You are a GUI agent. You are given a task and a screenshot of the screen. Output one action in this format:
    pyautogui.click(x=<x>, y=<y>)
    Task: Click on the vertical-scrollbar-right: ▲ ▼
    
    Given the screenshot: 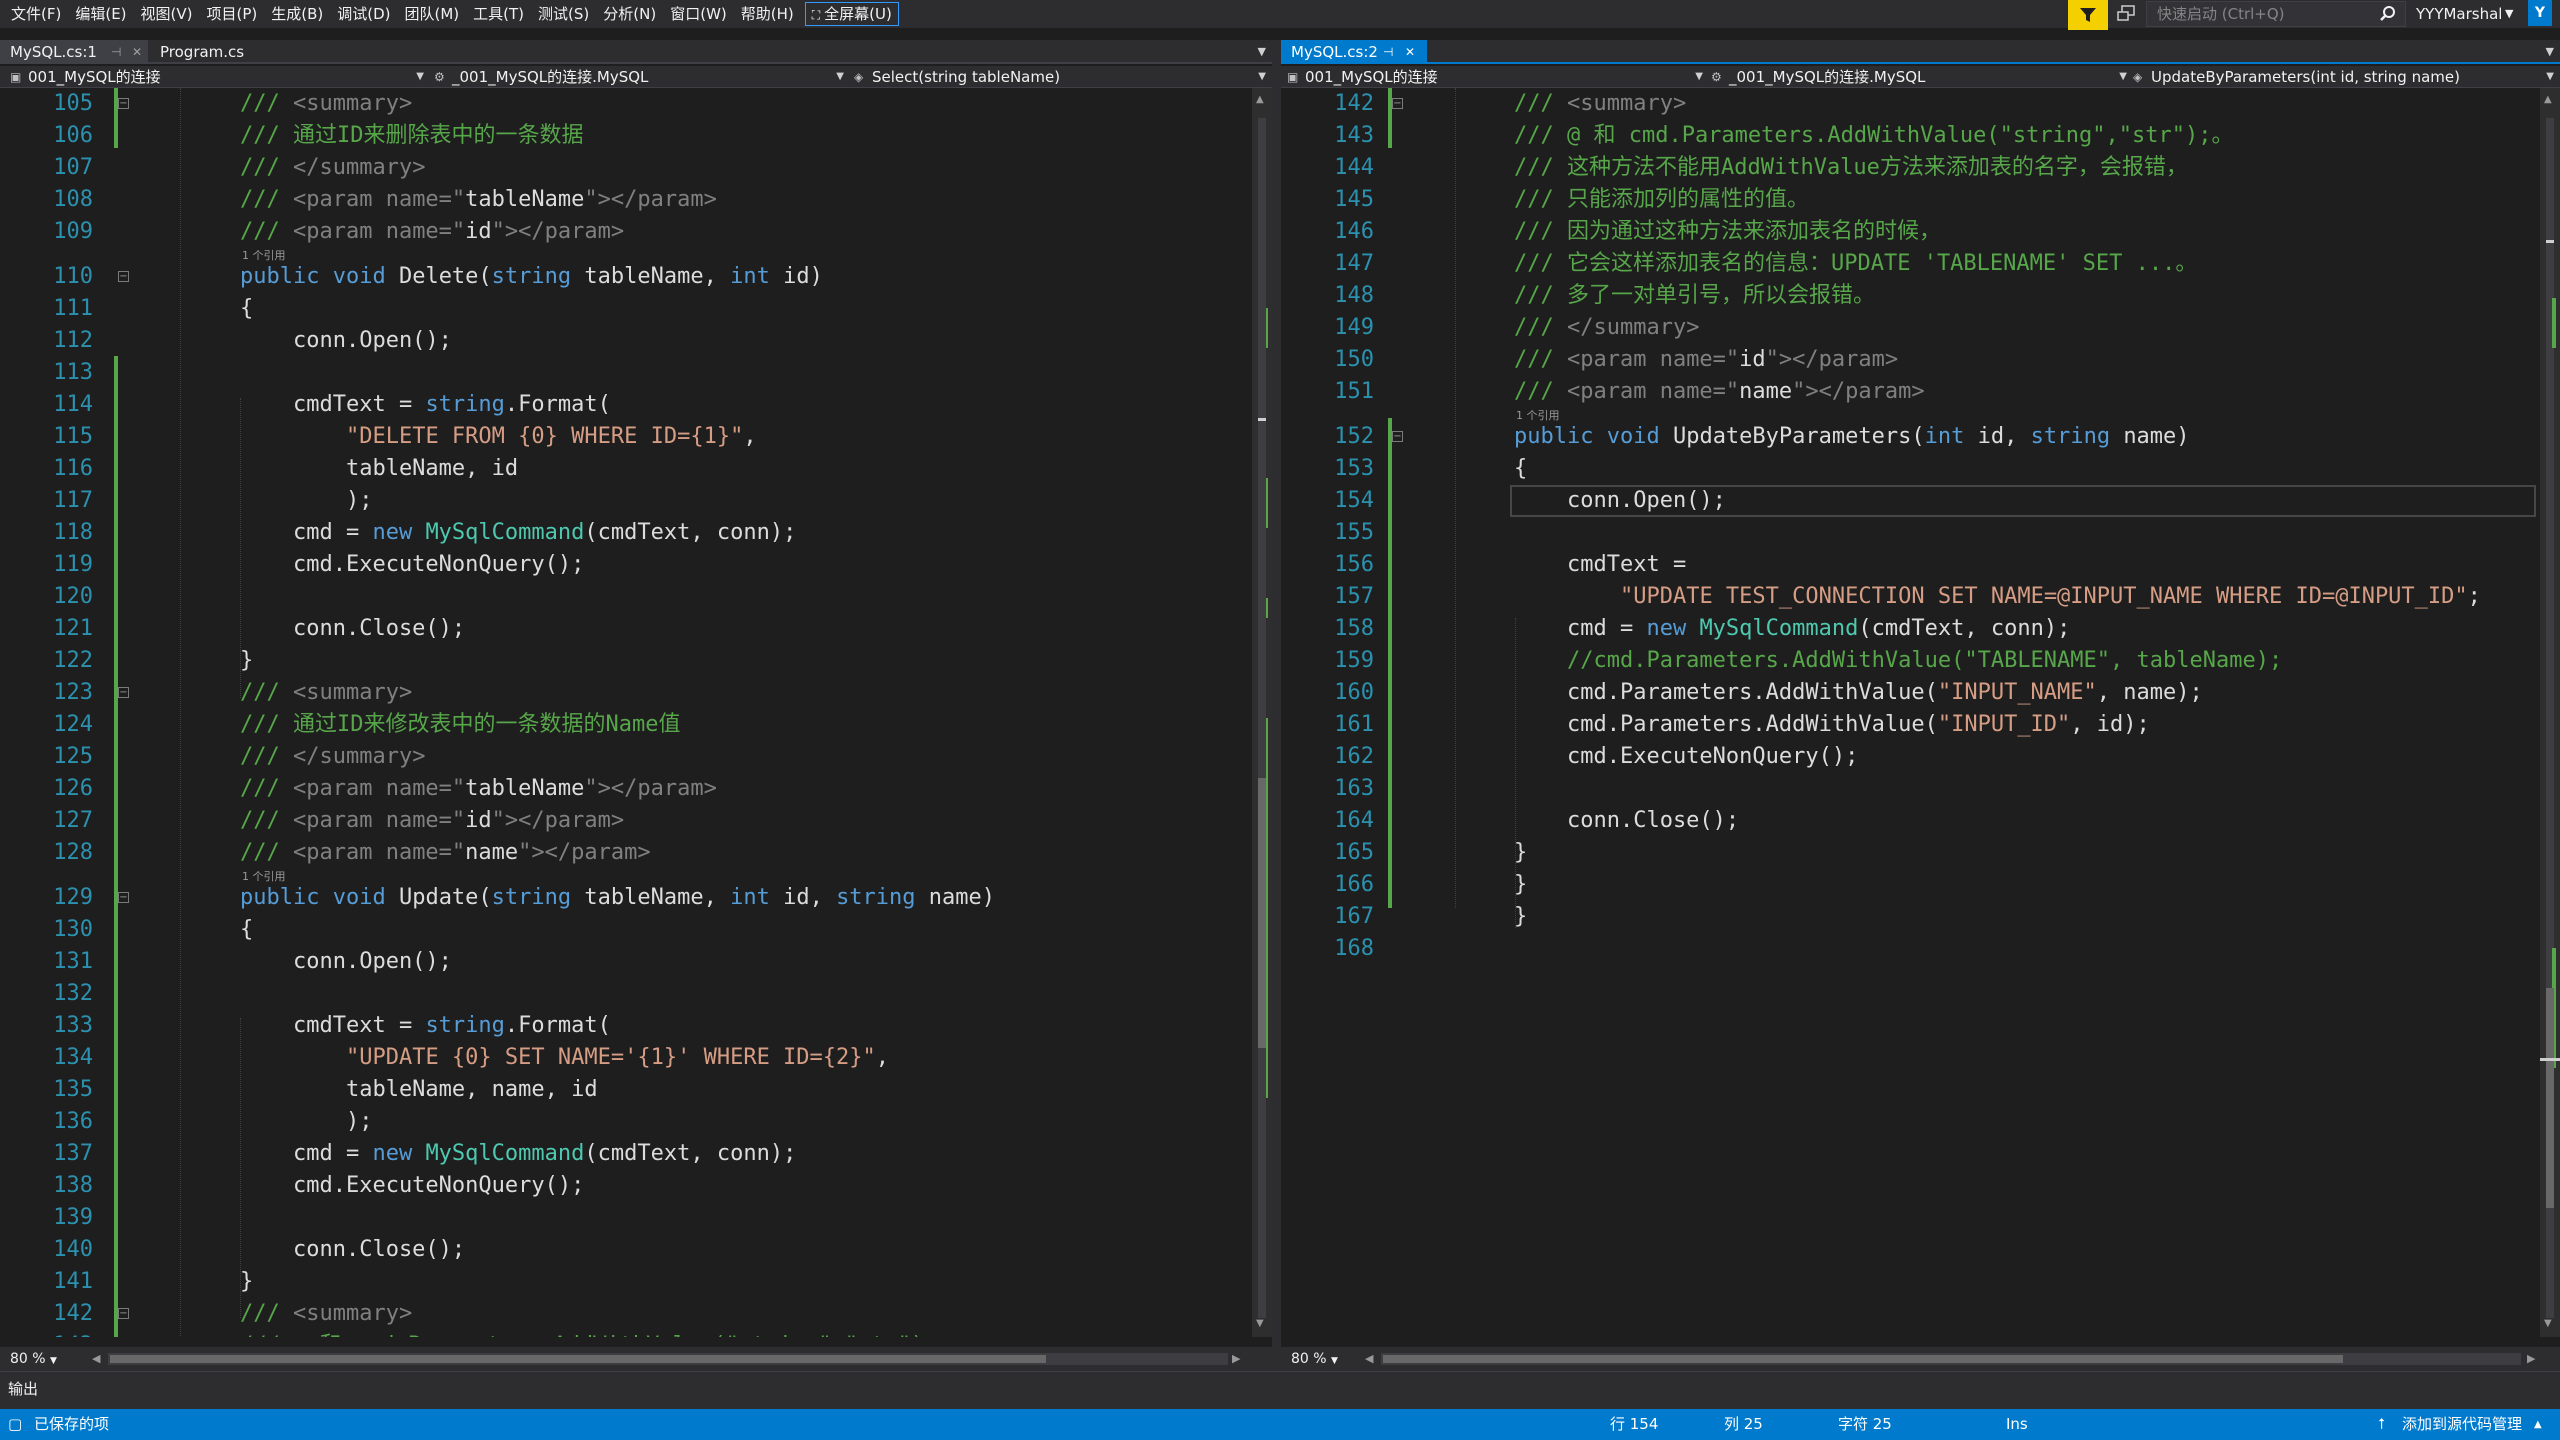 What is the action you would take?
    pyautogui.click(x=2550, y=712)
    